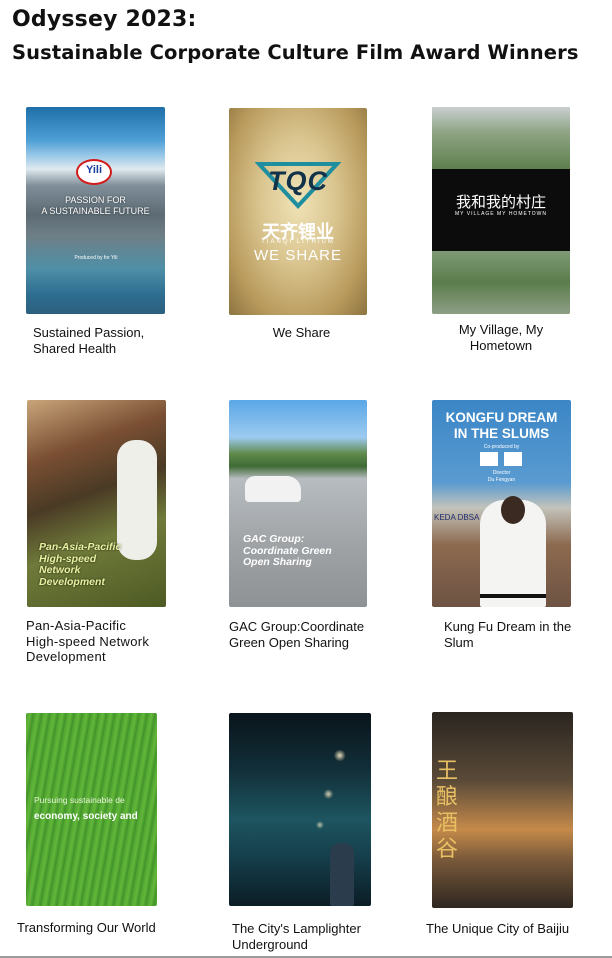 This screenshot has height=958, width=612. Describe the element at coordinates (501, 447) in the screenshot. I see `poster-subtitle: Co-produced by` at that location.